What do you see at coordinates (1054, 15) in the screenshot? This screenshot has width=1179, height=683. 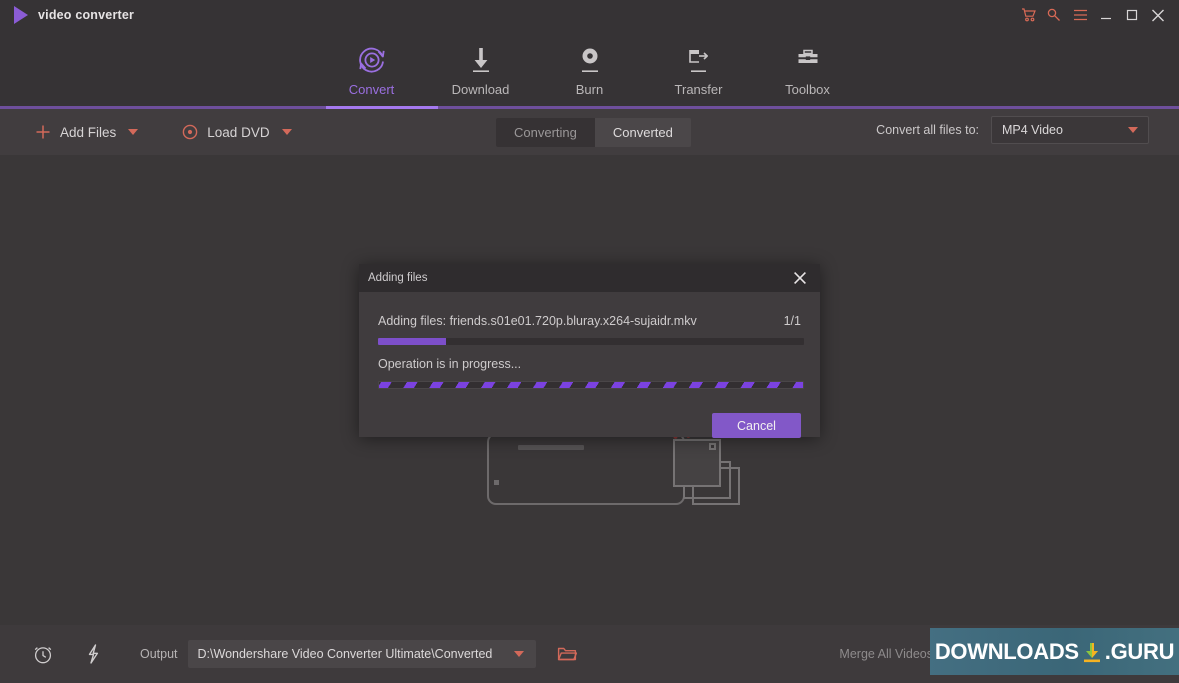 I see `key-icon` at bounding box center [1054, 15].